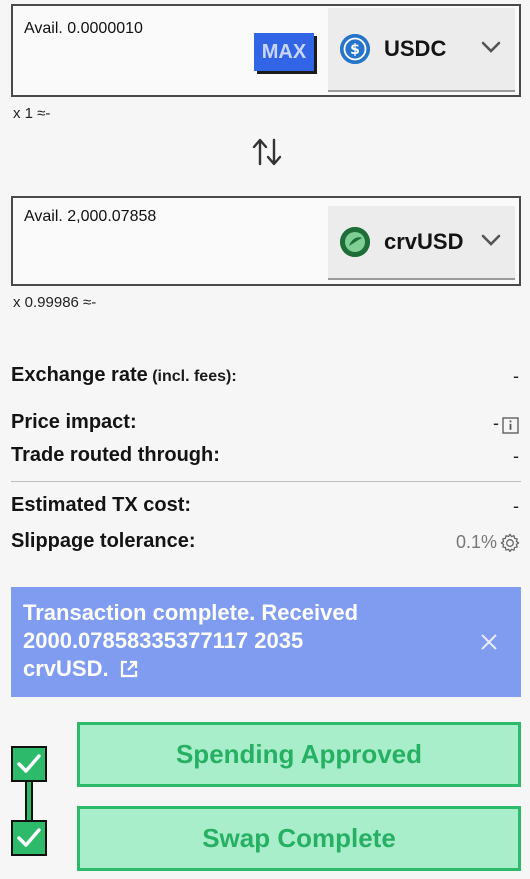  I want to click on swap-arrows-icon, so click(267, 152).